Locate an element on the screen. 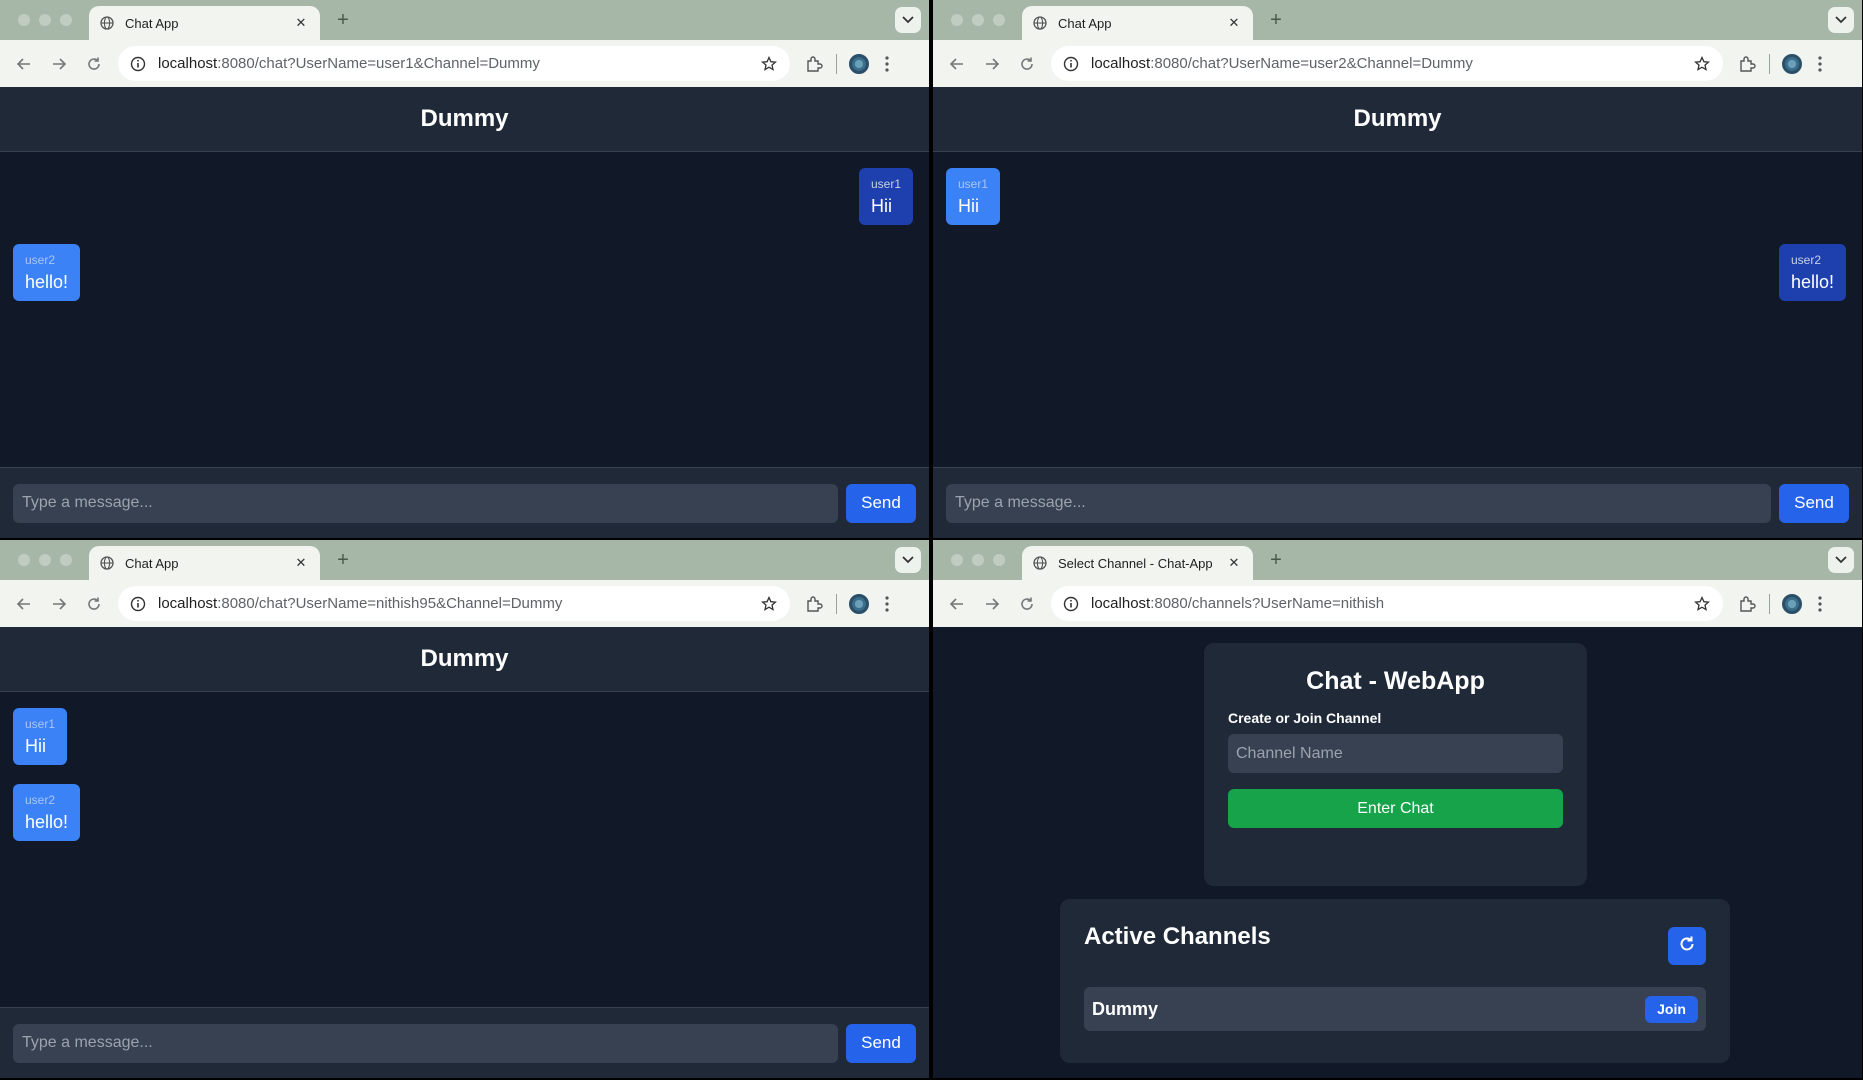 The height and width of the screenshot is (1080, 1863). channel-title: Dummy is located at coordinates (1397, 118).